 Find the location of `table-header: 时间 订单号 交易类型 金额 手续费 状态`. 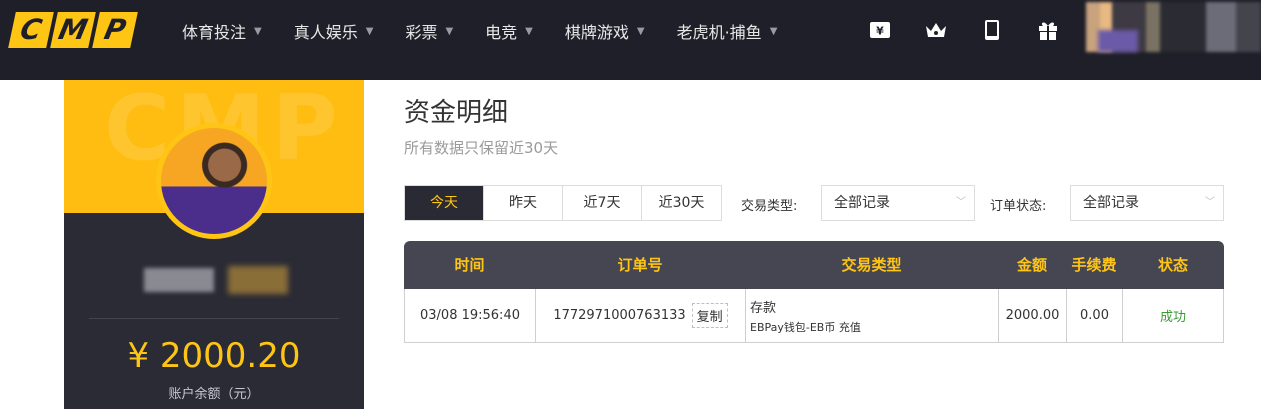

table-header: 时间 订单号 交易类型 金额 手续费 状态 is located at coordinates (814, 265).